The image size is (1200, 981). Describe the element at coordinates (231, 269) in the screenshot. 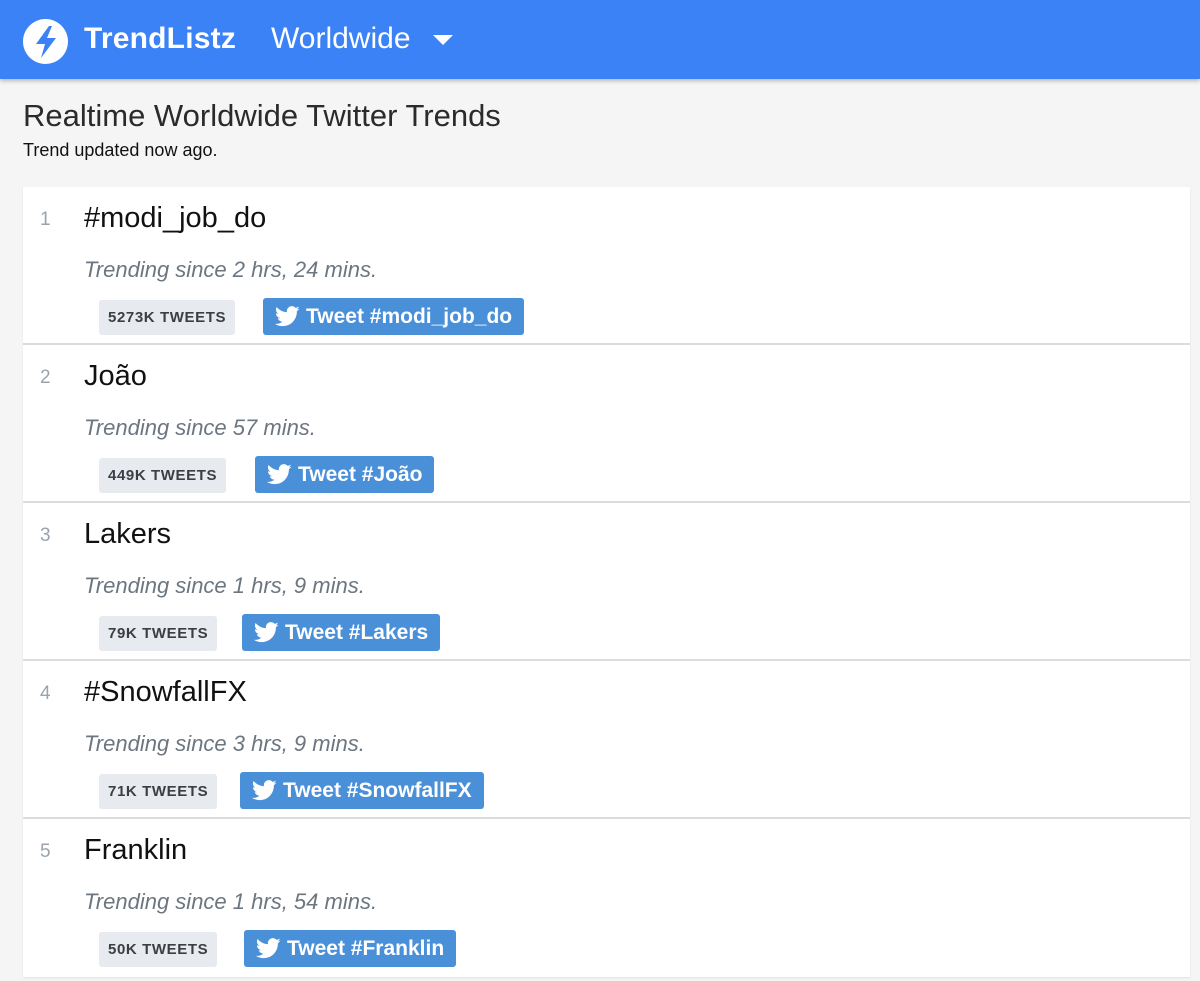

I see `trend-since: Trending since 2 hrs, 24 mins.` at that location.